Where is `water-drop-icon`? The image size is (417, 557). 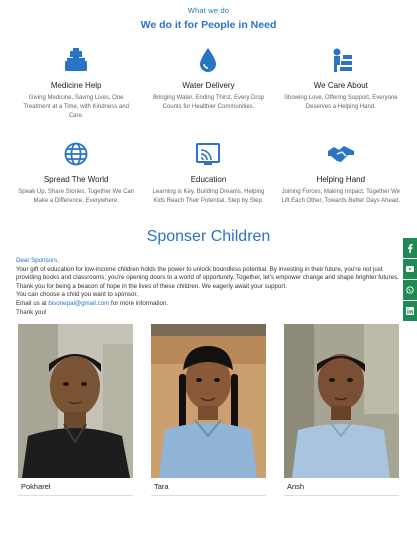 water-drop-icon is located at coordinates (208, 60).